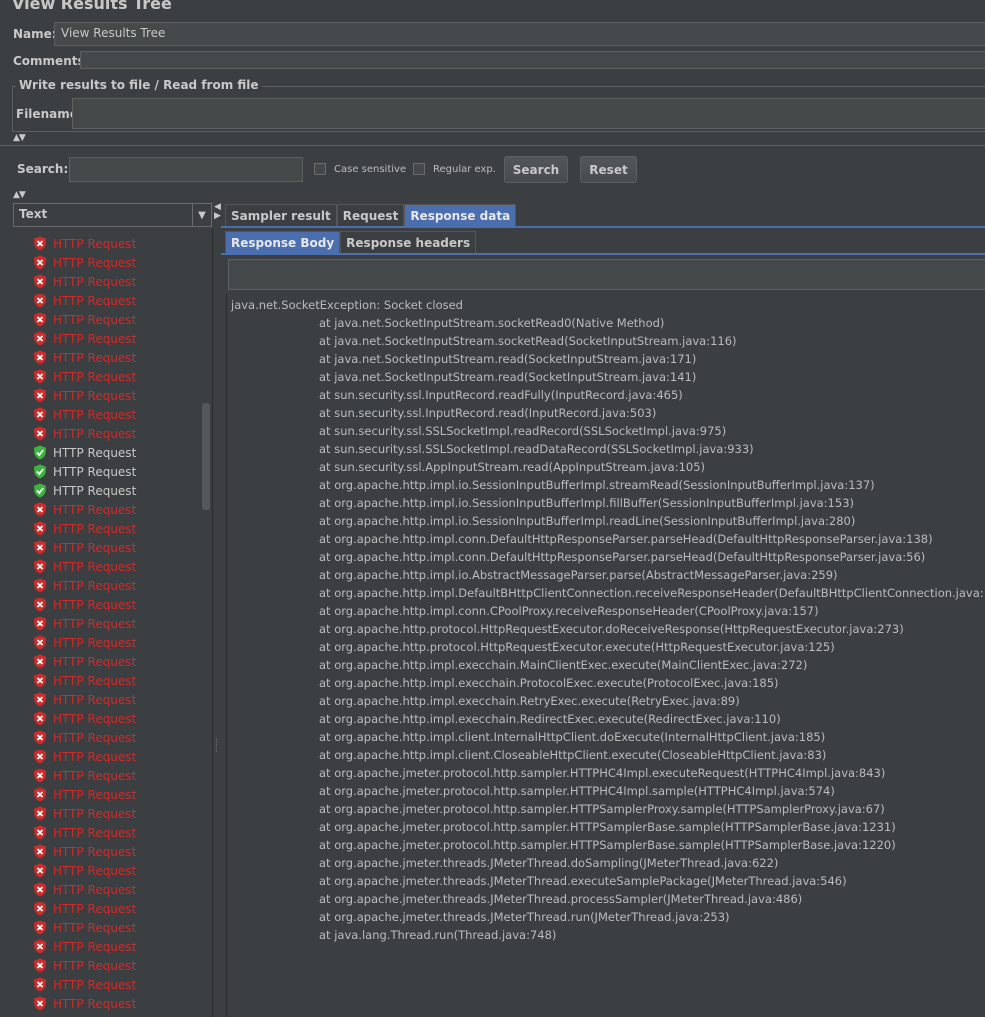 Image resolution: width=985 pixels, height=1017 pixels. Describe the element at coordinates (92, 6) in the screenshot. I see `panel-title: View Results Tree` at that location.